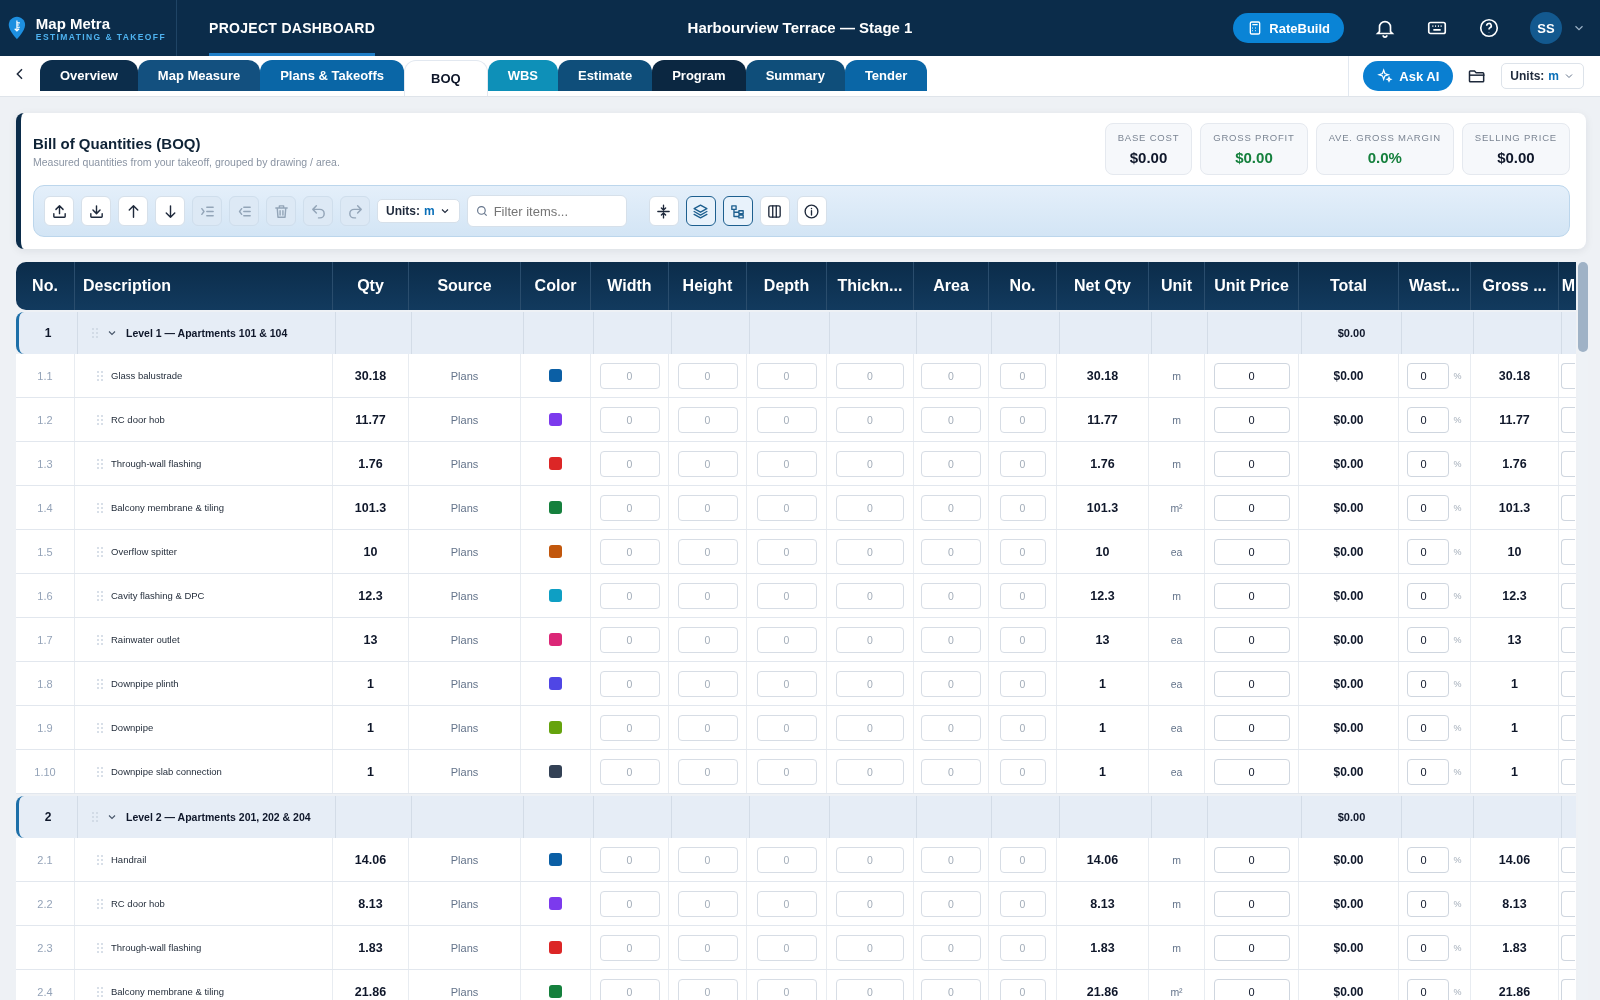  Describe the element at coordinates (522, 75) in the screenshot. I see `tab: WBS` at that location.